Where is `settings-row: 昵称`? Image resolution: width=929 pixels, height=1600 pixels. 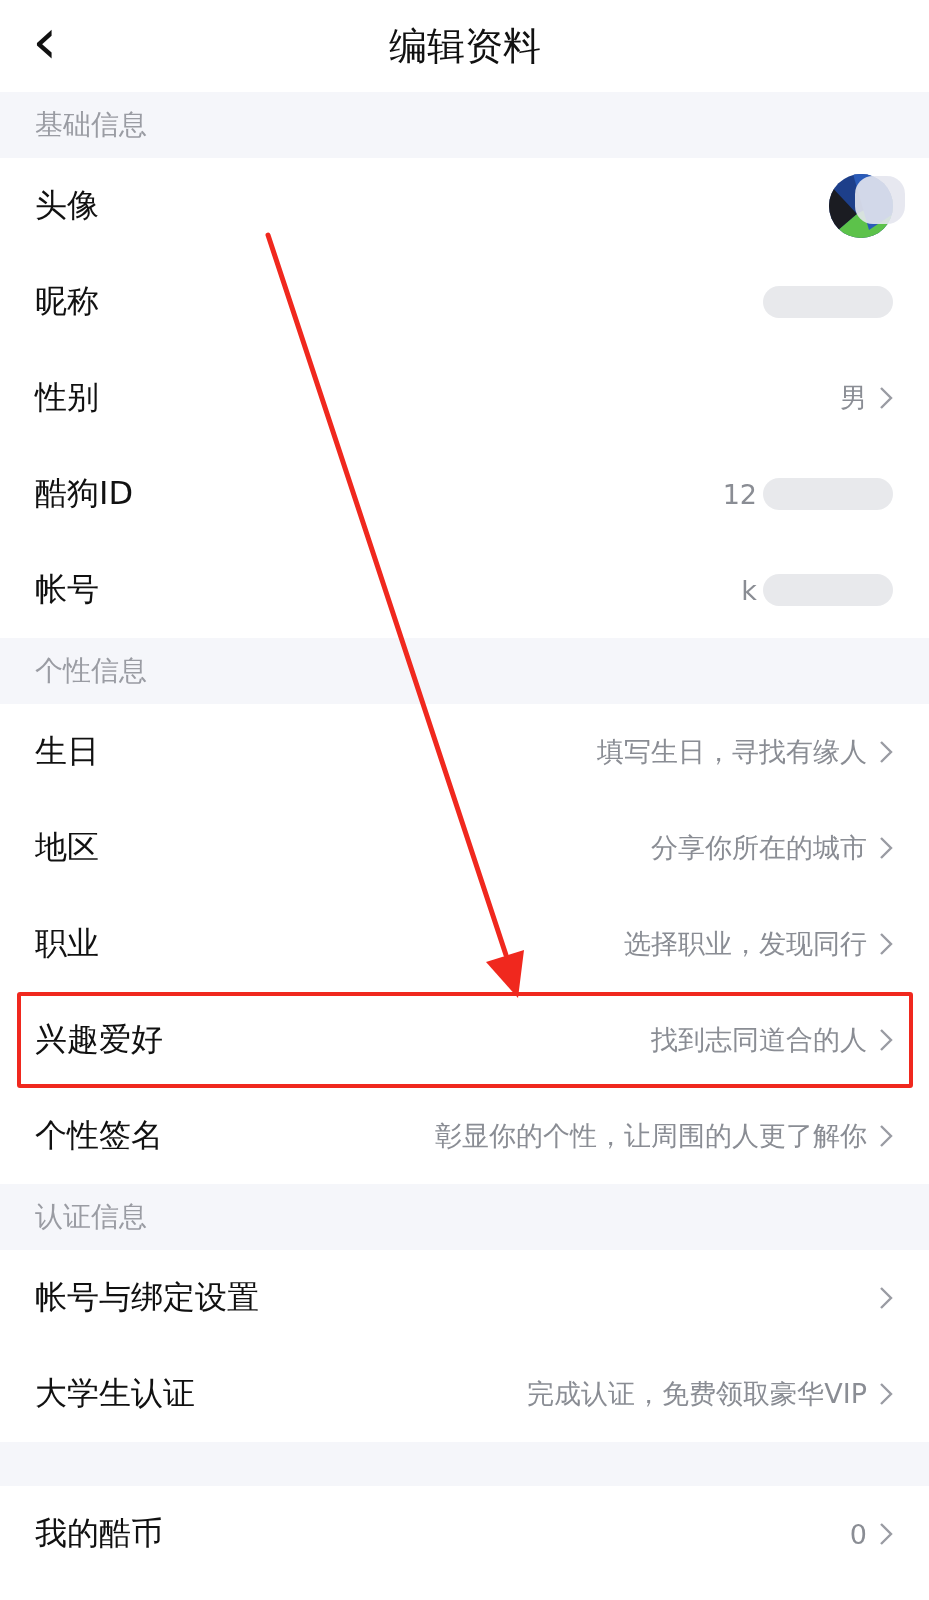
settings-row: 昵称 is located at coordinates (464, 302).